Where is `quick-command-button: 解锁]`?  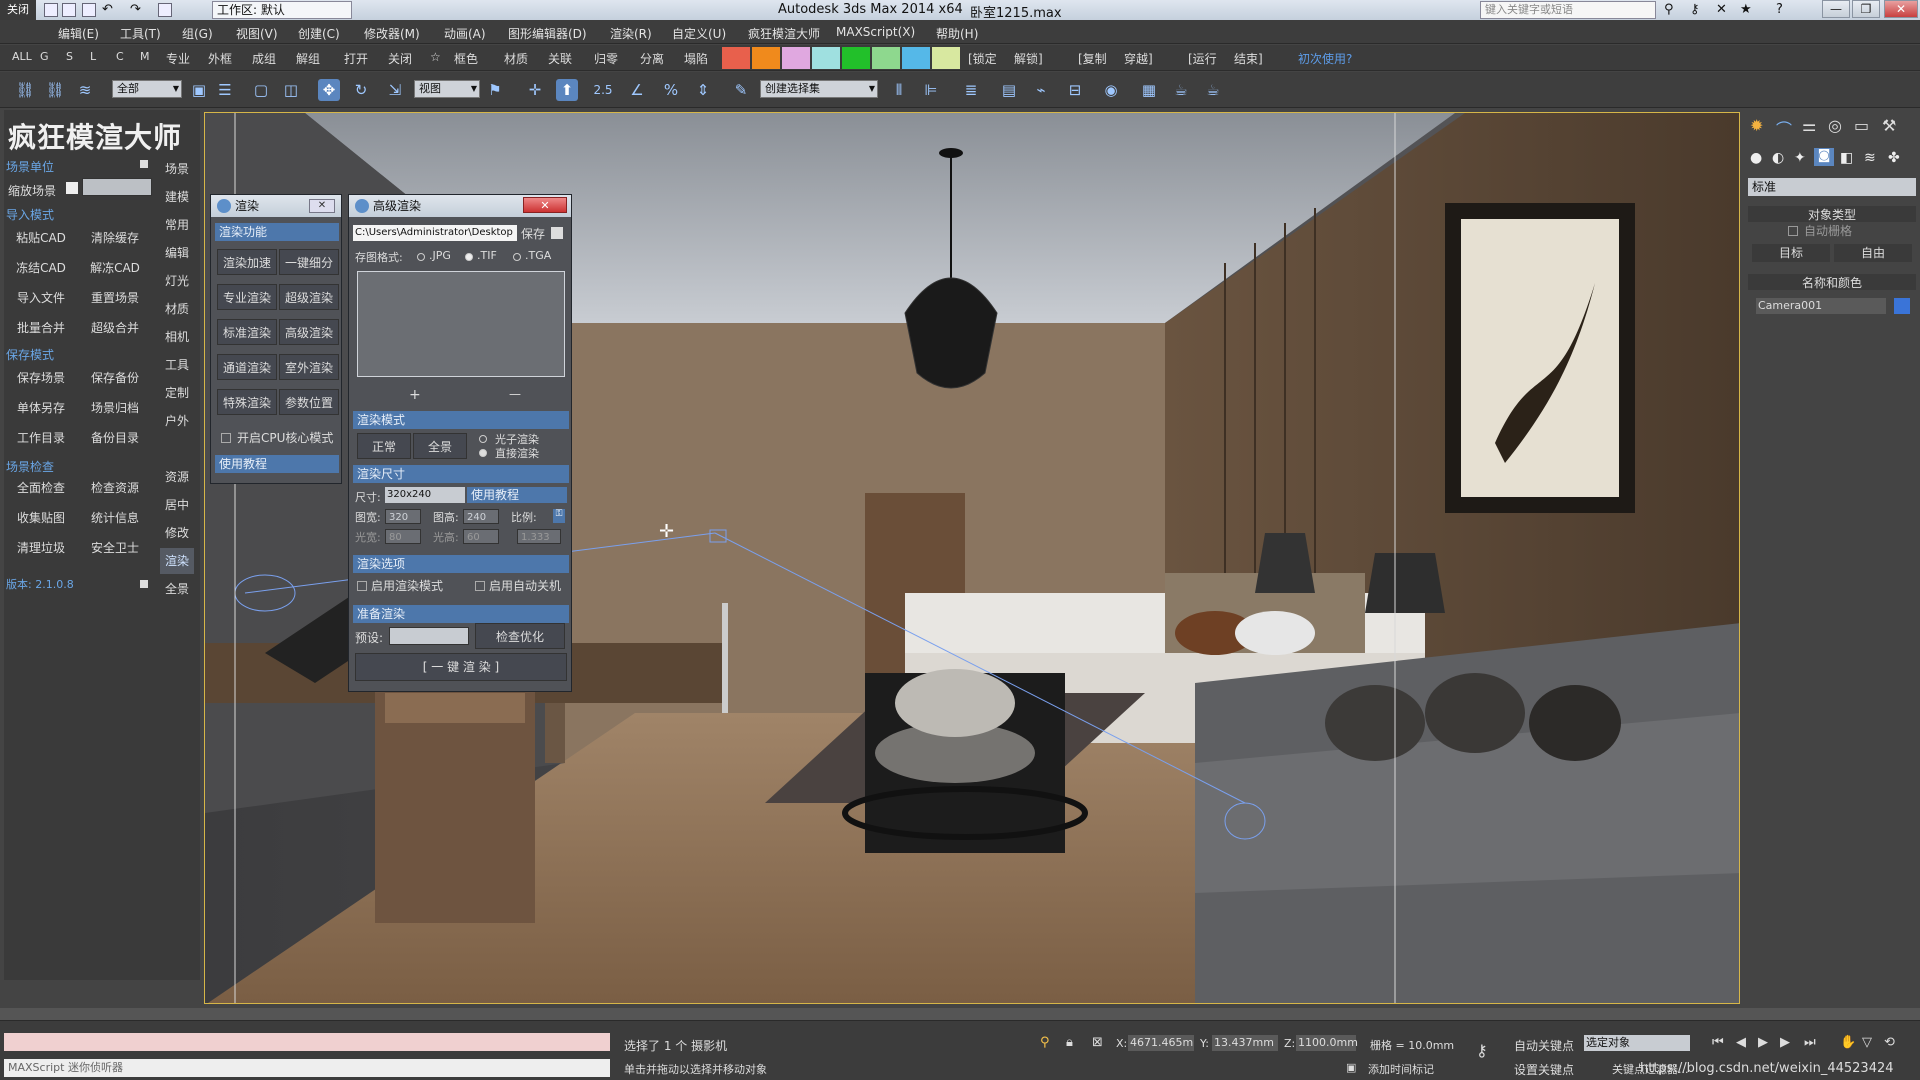 quick-command-button: 解锁] is located at coordinates (1028, 58).